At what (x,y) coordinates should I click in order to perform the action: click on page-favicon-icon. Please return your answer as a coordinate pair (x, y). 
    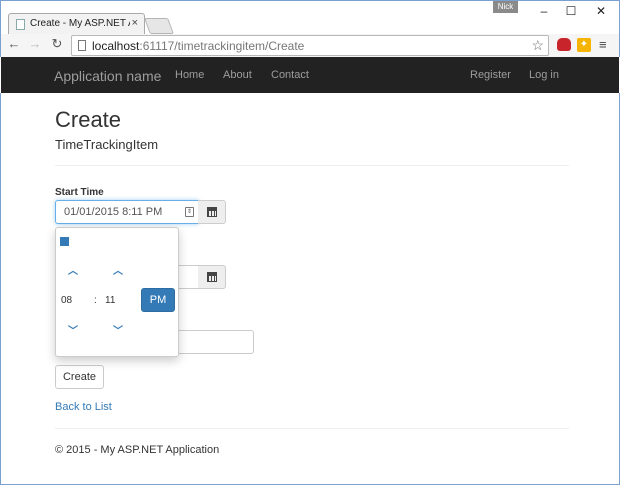
    Looking at the image, I should click on (20, 24).